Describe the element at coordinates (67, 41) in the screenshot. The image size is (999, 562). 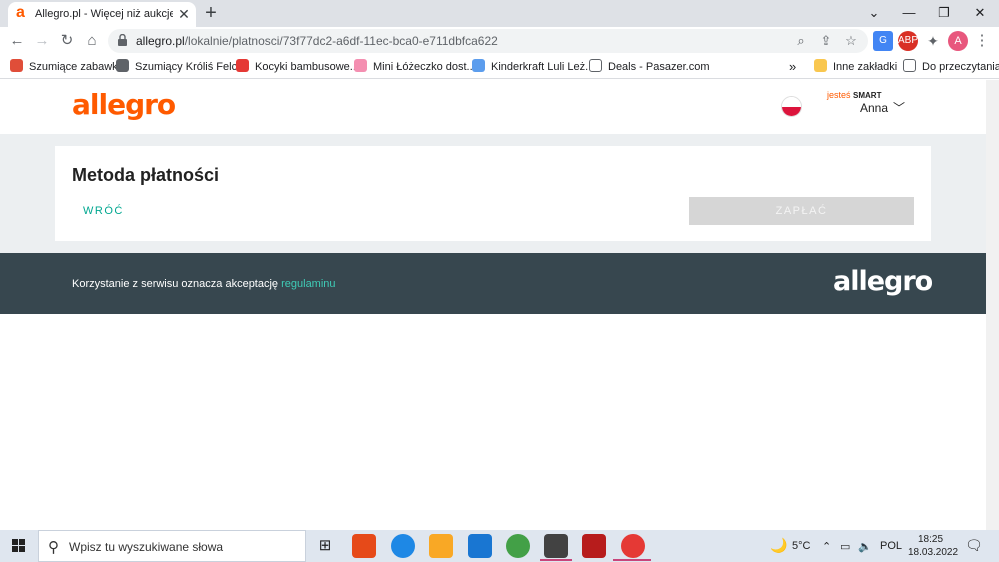
I see `reload-icon: ↻` at that location.